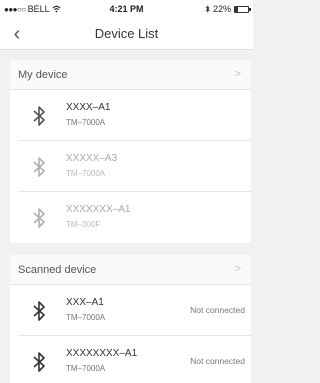 The image size is (320, 383). What do you see at coordinates (134, 115) in the screenshot?
I see `device-row: XXXX–A1 TM–7000A` at bounding box center [134, 115].